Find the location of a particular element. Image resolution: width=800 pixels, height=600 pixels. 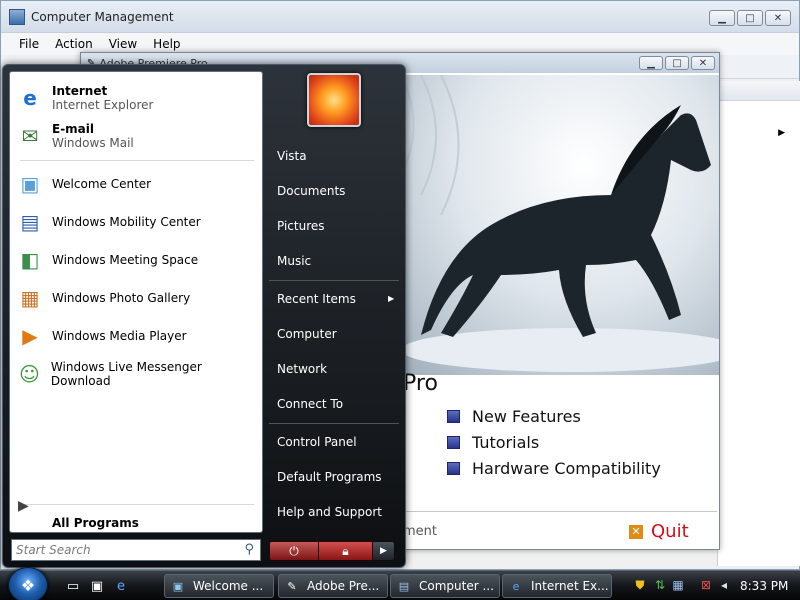

menu-documents: Documents is located at coordinates (311, 191).